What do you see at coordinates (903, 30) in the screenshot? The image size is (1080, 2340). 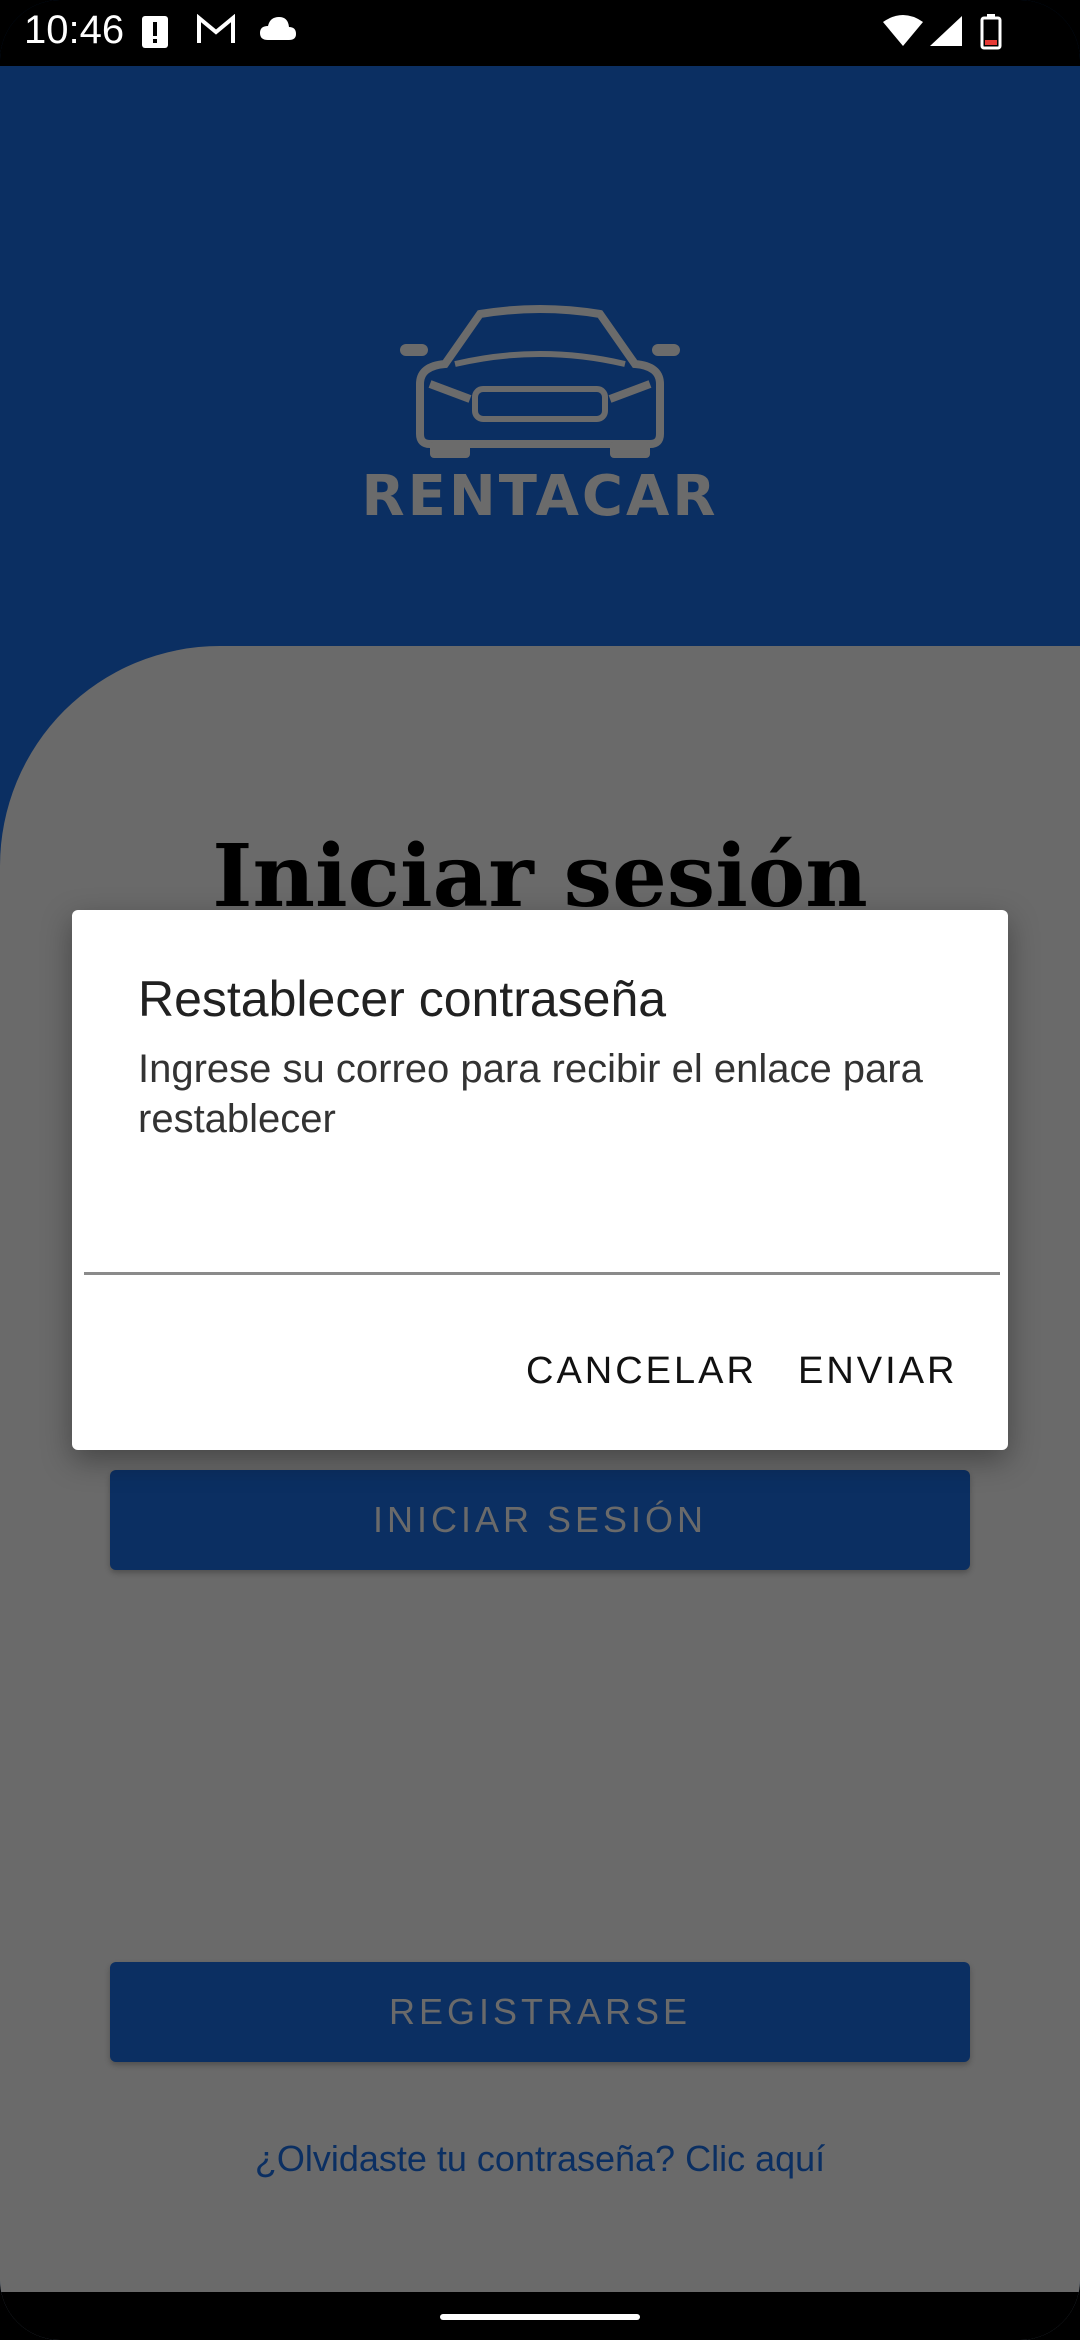 I see `wifi-icon` at bounding box center [903, 30].